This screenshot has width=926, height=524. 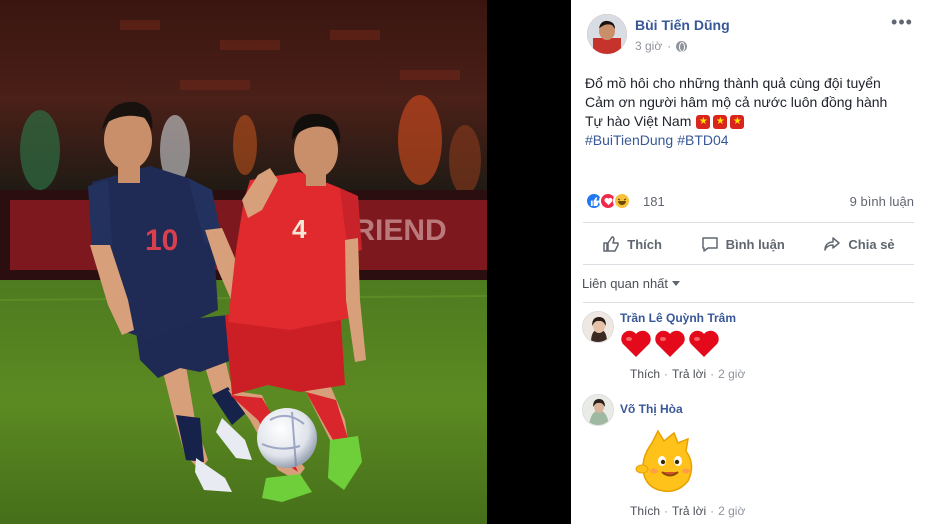 What do you see at coordinates (682, 46) in the screenshot?
I see `globe-icon` at bounding box center [682, 46].